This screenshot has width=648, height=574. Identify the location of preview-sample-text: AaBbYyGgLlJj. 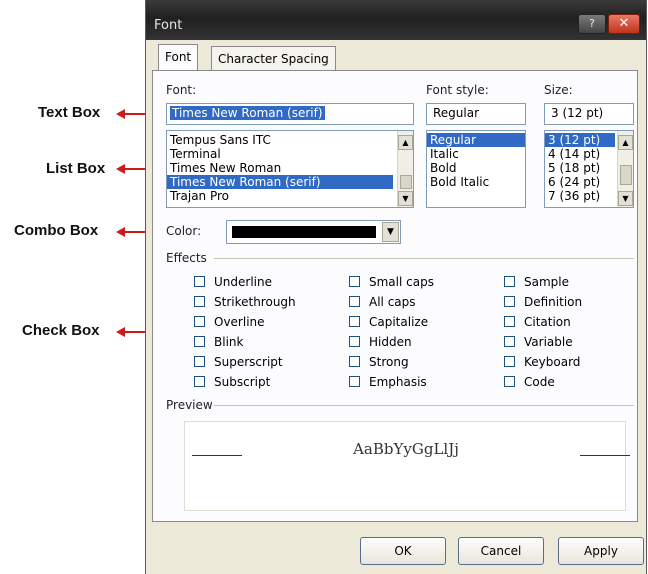
(406, 449).